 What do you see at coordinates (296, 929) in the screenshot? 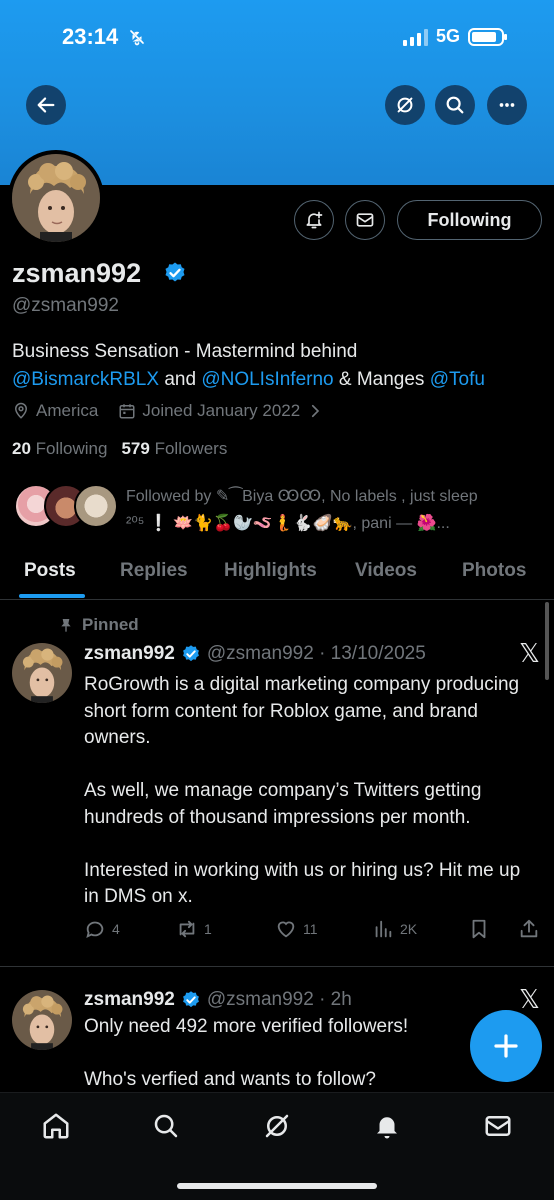
I see `like-button: 11` at bounding box center [296, 929].